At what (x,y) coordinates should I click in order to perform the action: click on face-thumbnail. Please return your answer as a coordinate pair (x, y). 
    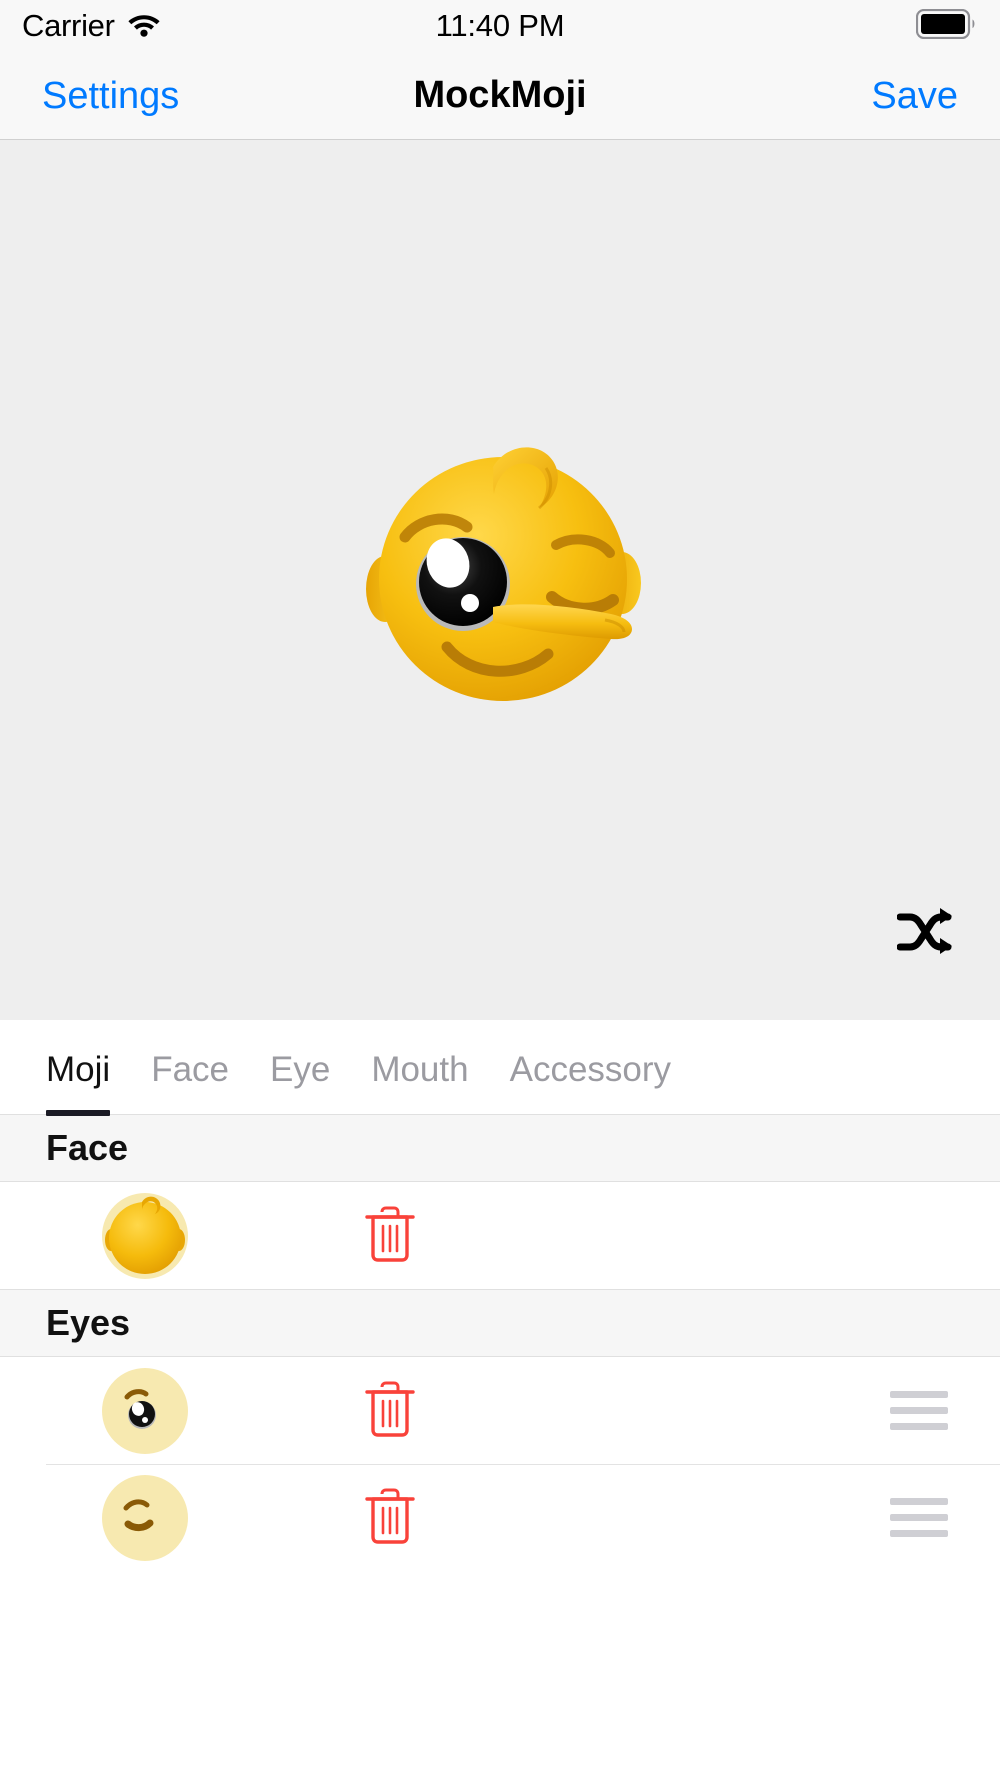
    Looking at the image, I should click on (145, 1235).